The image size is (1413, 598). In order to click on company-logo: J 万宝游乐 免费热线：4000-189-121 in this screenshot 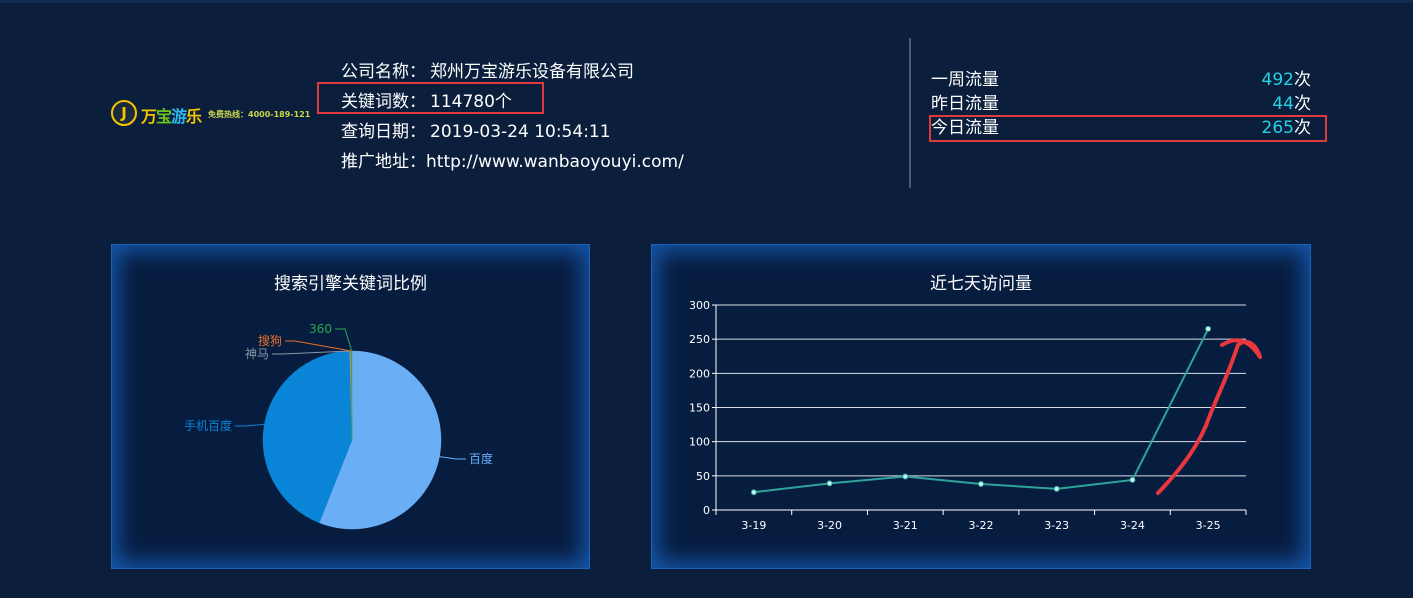, I will do `click(210, 114)`.